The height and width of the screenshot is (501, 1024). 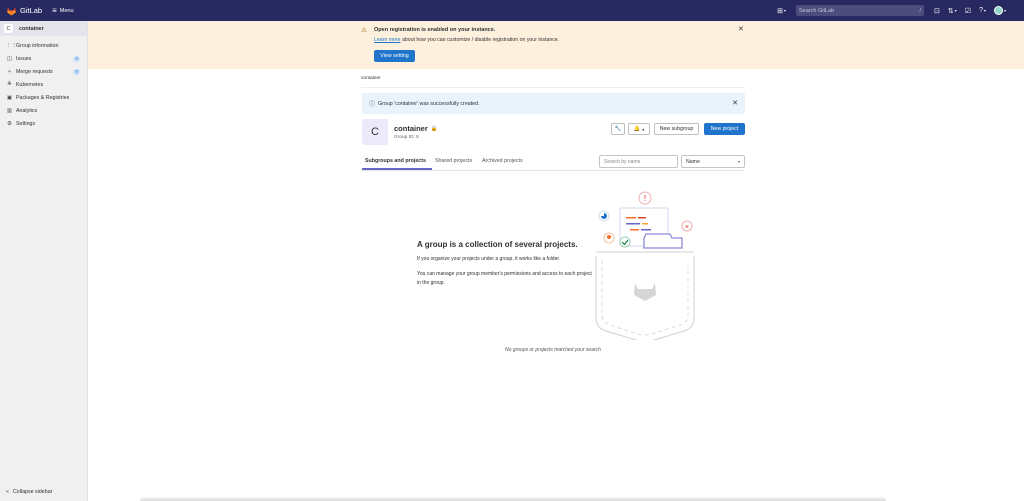 I want to click on avatar, so click(x=998, y=10).